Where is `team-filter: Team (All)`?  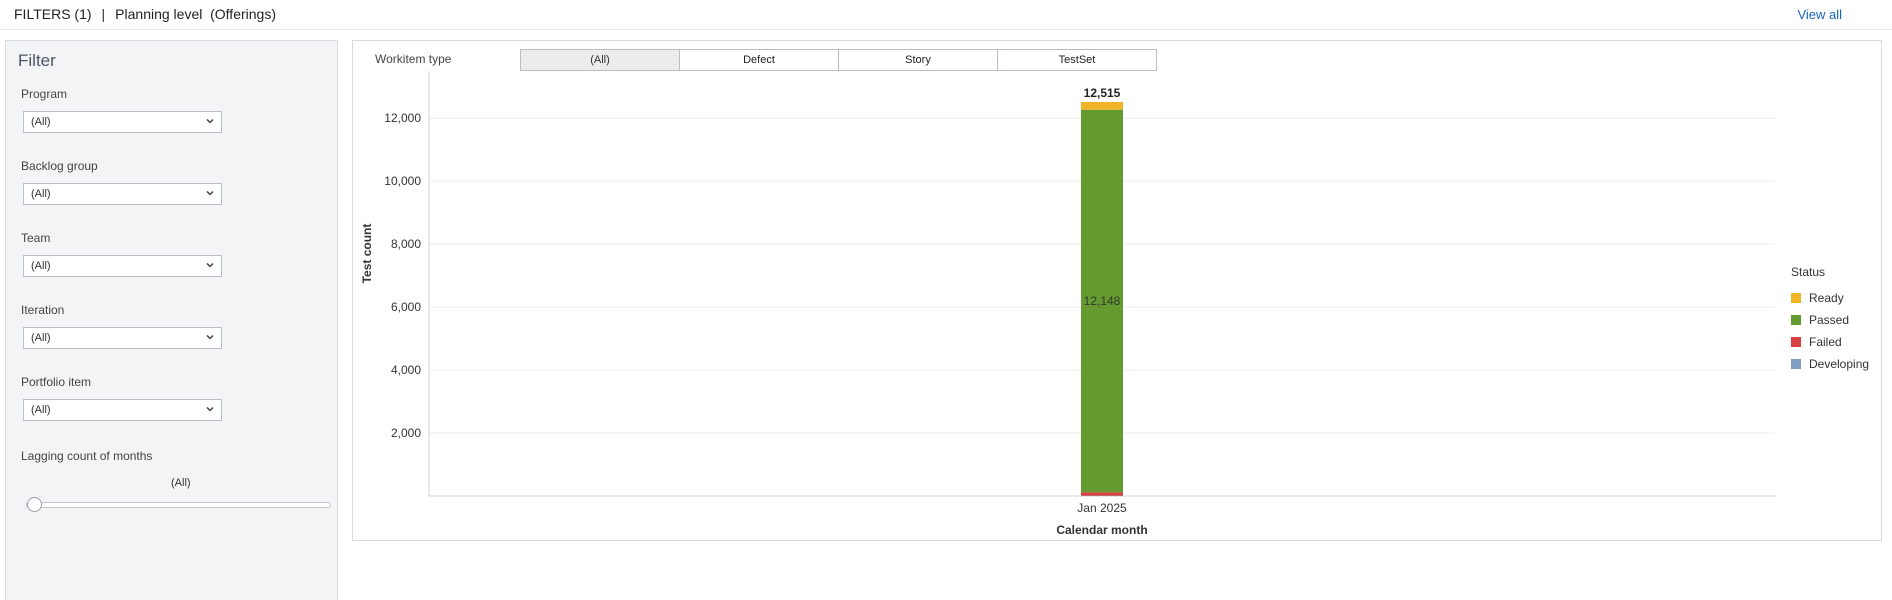
team-filter: Team (All) is located at coordinates (126, 256).